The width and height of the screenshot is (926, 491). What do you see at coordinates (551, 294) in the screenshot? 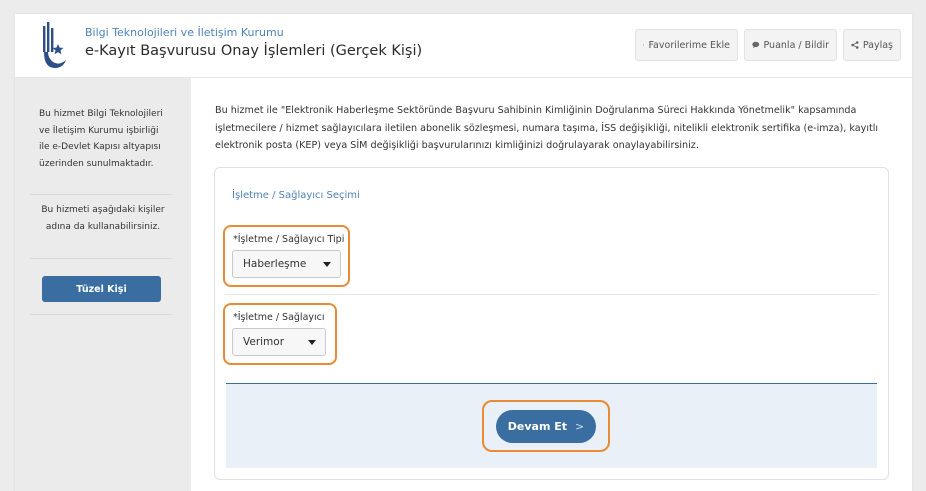
I see `form-divider` at bounding box center [551, 294].